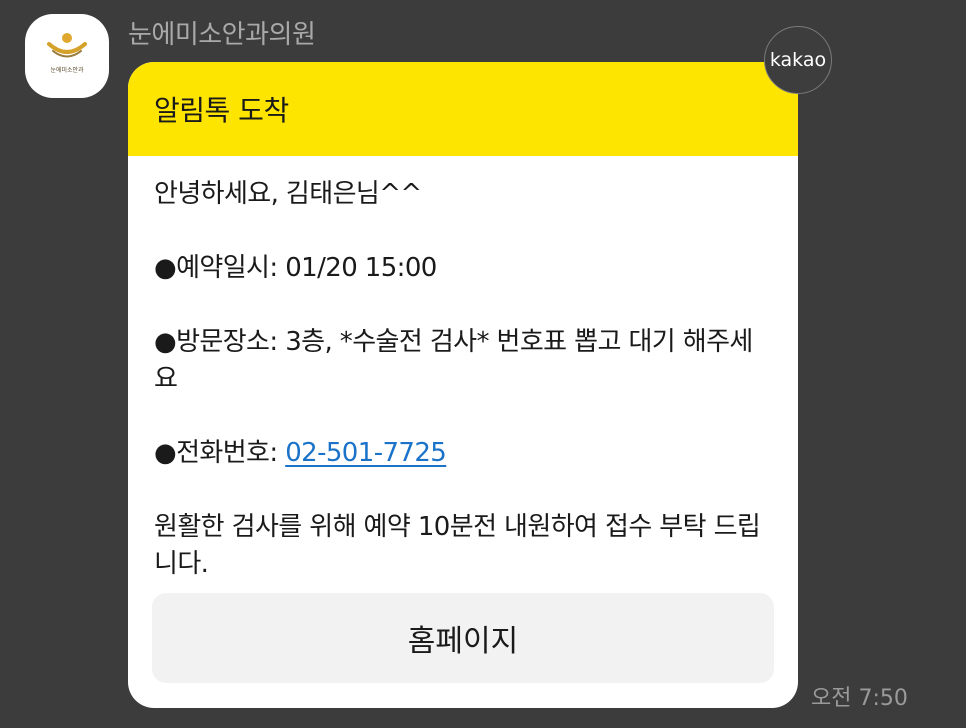 The height and width of the screenshot is (728, 966). What do you see at coordinates (463, 453) in the screenshot?
I see `phone-line: ●전화번호: 02-501-7725` at bounding box center [463, 453].